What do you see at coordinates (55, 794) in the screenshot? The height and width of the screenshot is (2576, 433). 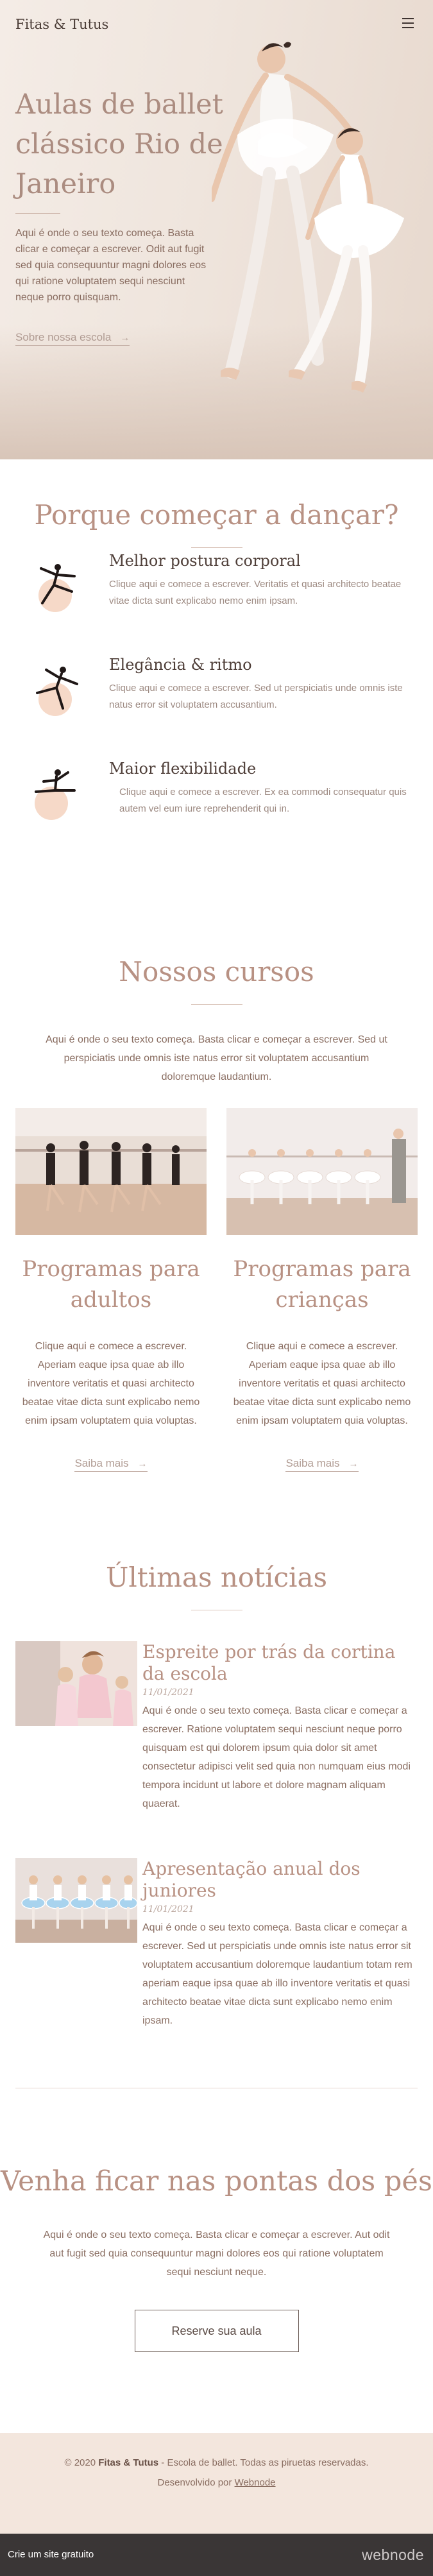 I see `dancer-split-icon` at bounding box center [55, 794].